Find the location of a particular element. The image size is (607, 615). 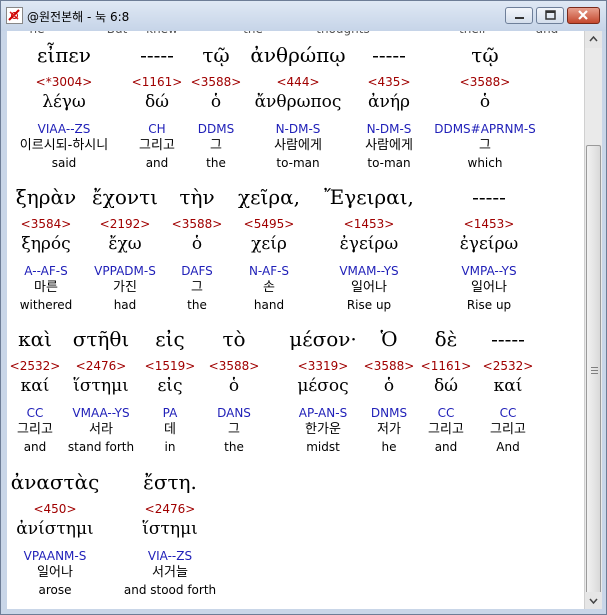

title-bar: @원전본해 - 눅 6:8 is located at coordinates (303, 16).